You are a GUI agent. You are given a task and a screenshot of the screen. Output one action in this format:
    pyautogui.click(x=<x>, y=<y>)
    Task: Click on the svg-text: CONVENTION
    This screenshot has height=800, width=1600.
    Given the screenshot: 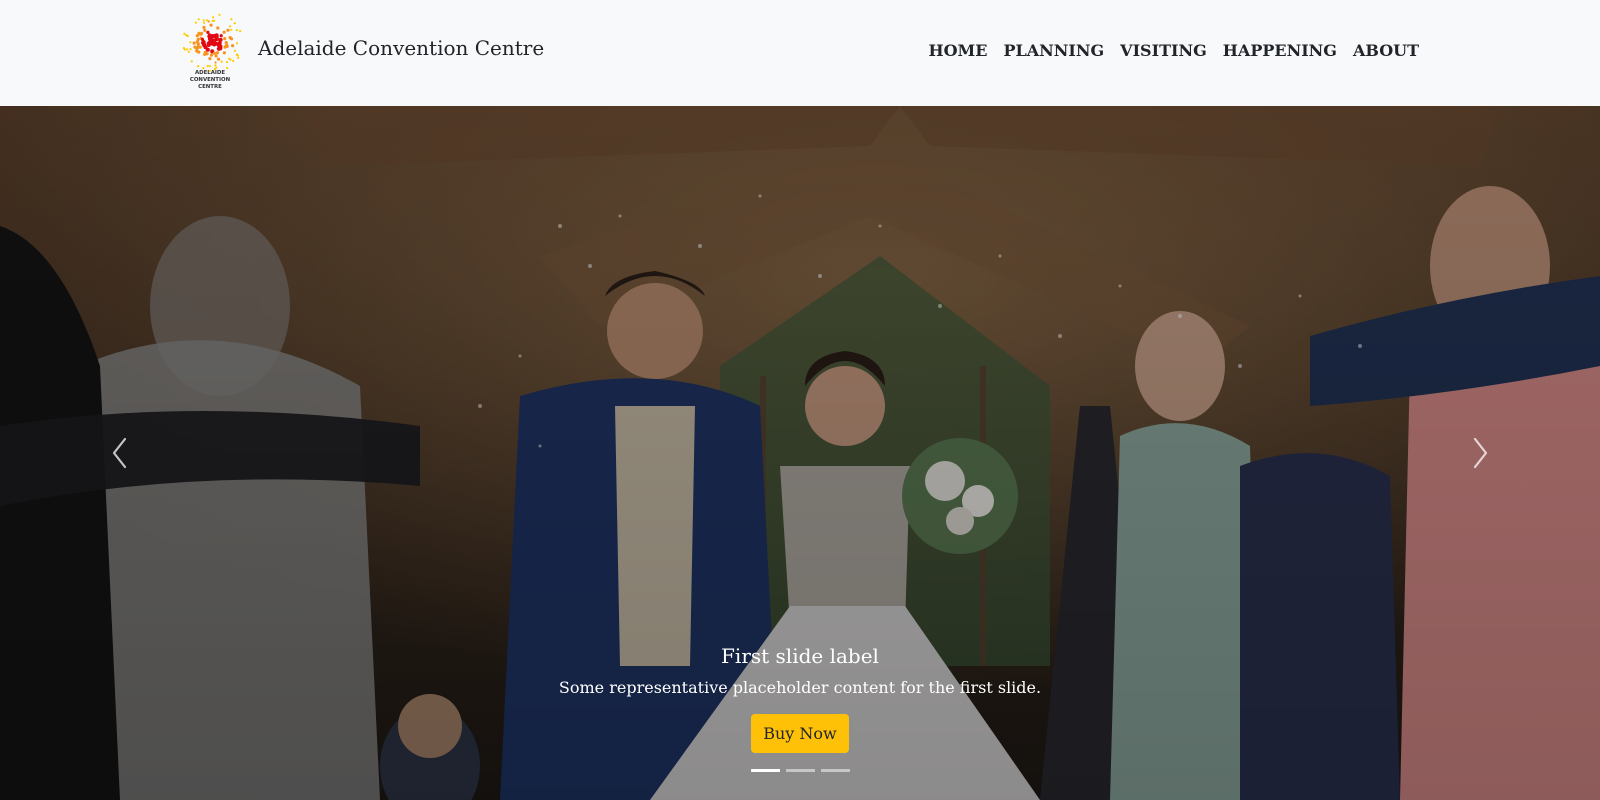 What is the action you would take?
    pyautogui.click(x=210, y=80)
    